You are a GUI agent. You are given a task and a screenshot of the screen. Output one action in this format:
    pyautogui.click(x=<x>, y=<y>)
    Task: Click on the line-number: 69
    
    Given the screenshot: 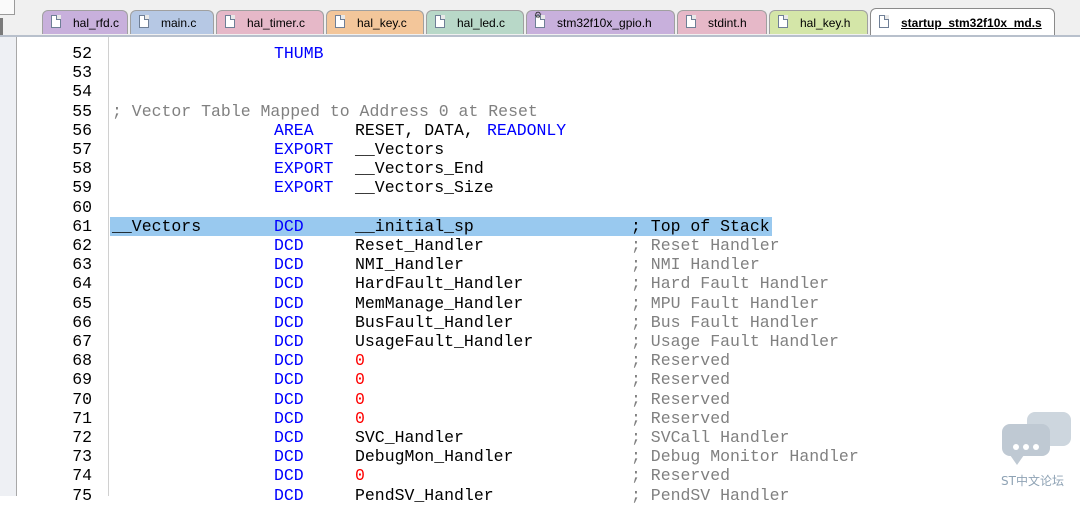 What is the action you would take?
    pyautogui.click(x=82, y=380)
    